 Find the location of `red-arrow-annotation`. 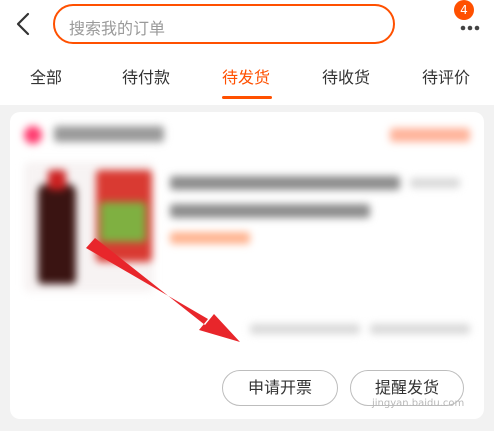

red-arrow-annotation is located at coordinates (163, 290).